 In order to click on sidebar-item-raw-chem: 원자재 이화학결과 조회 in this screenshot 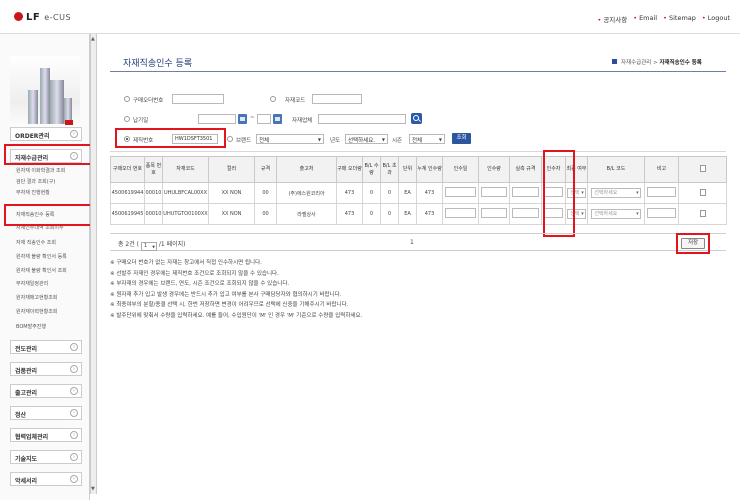, I will do `click(40, 170)`.